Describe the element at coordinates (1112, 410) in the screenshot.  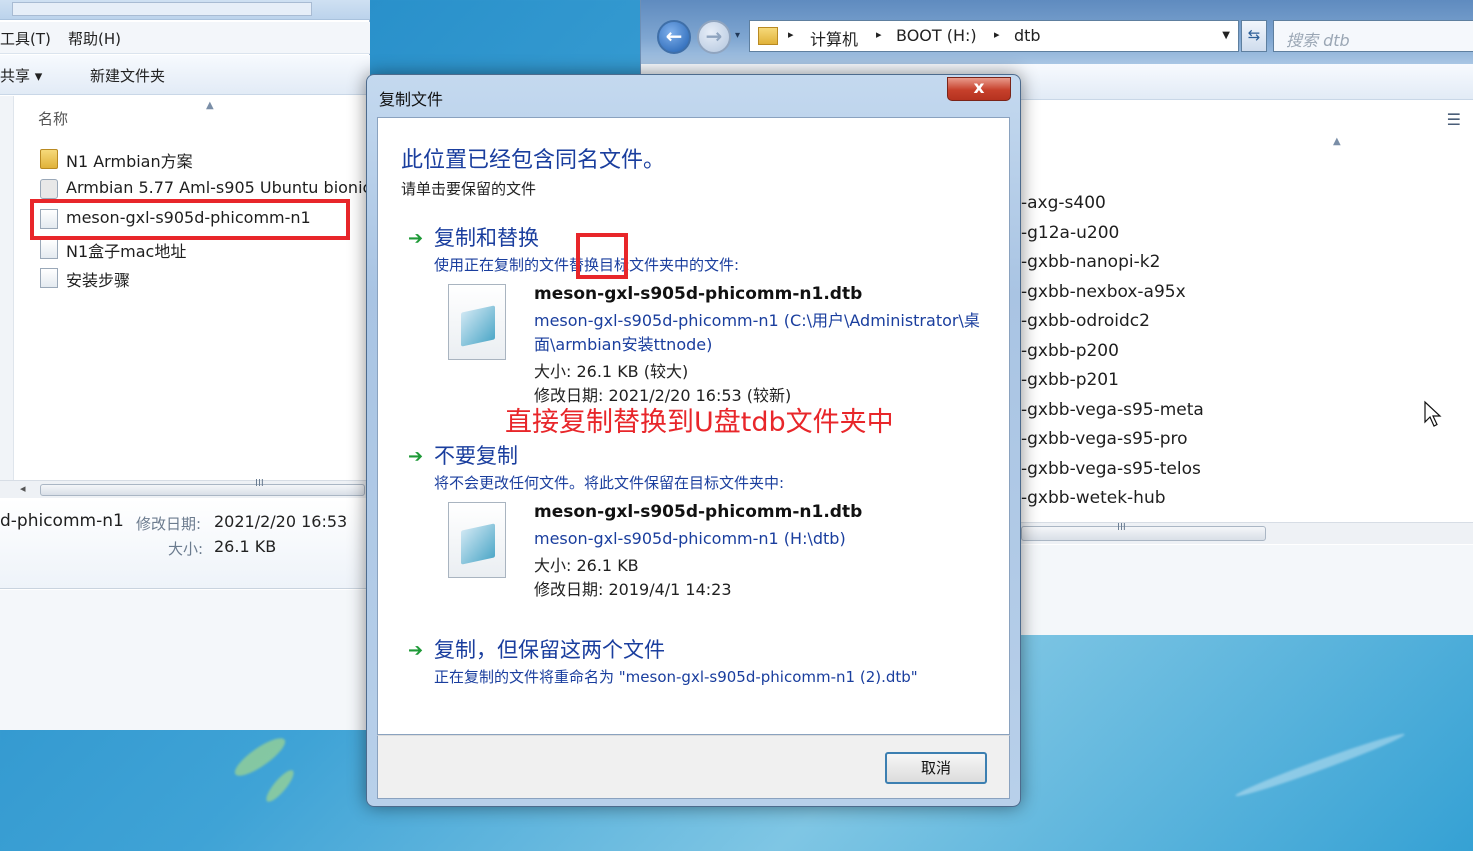
I see `file-name: -gxbb-vega-s95-meta` at that location.